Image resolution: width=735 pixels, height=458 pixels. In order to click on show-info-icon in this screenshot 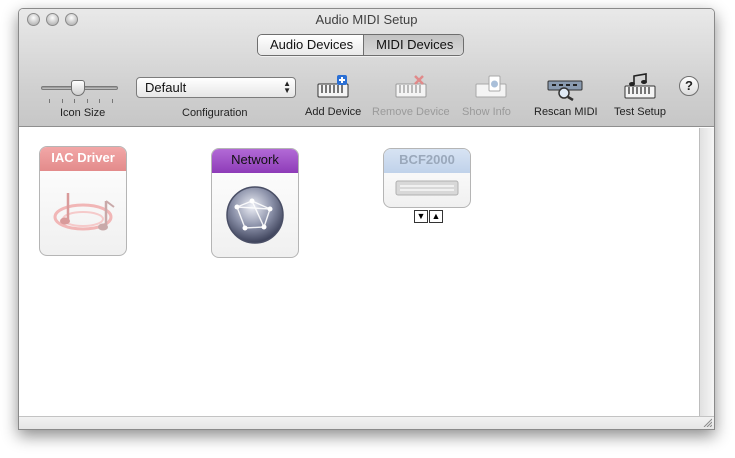, I will do `click(491, 86)`.